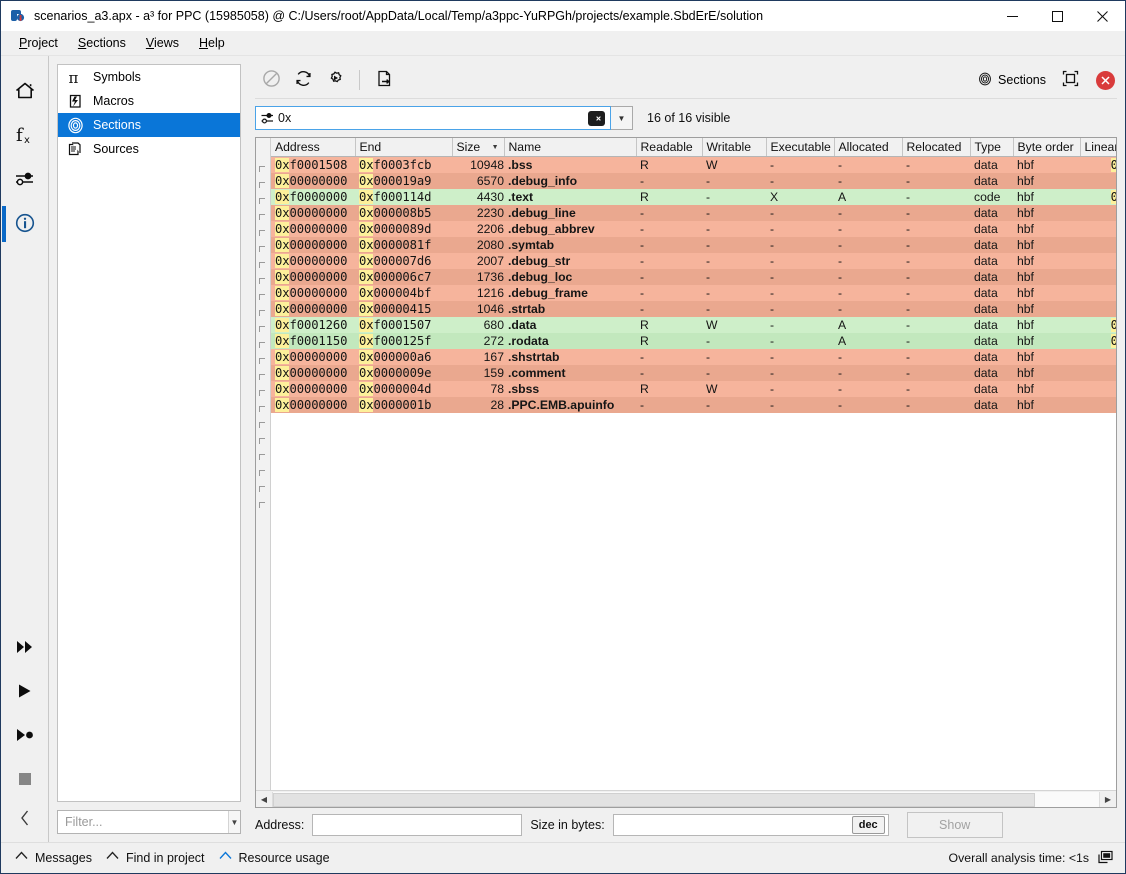  I want to click on maximize-pane-button, so click(1070, 80).